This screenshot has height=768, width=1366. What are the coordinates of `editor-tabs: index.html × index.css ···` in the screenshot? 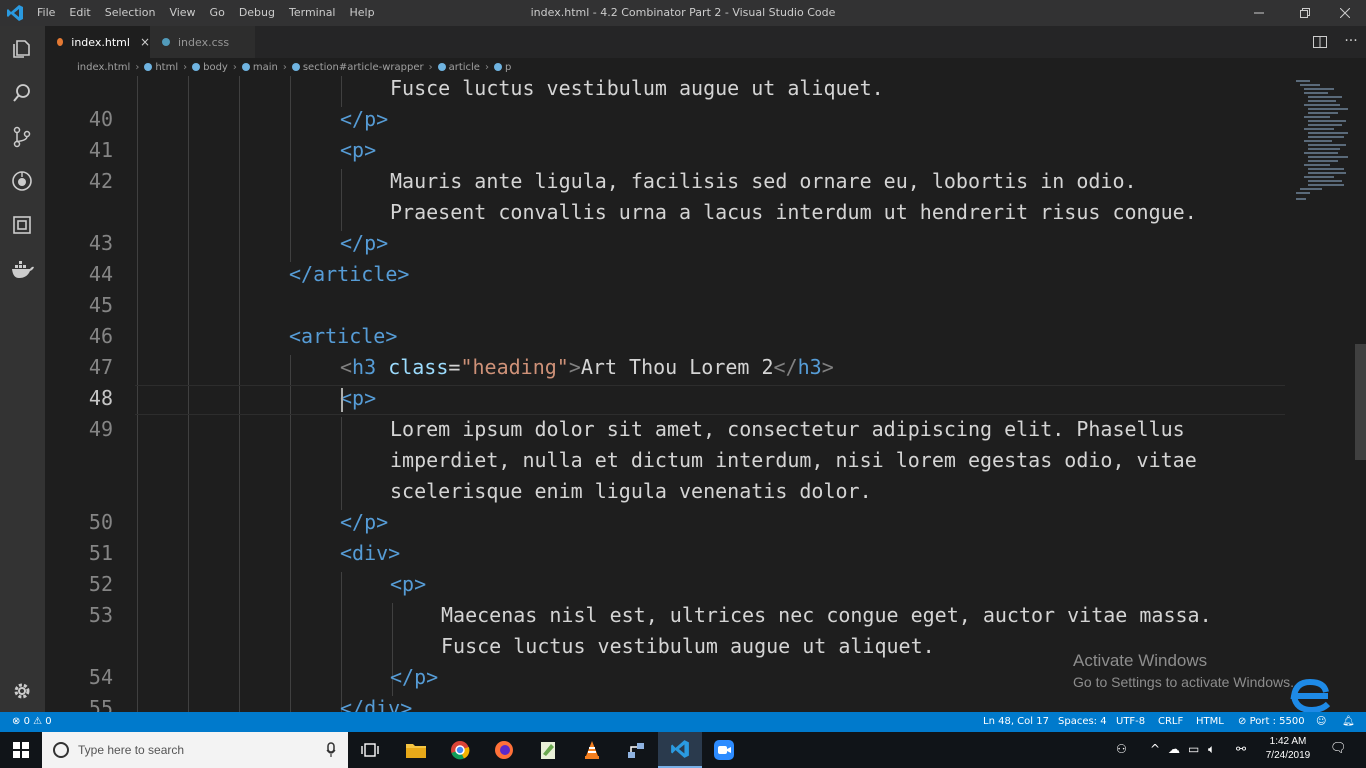 It's located at (705, 42).